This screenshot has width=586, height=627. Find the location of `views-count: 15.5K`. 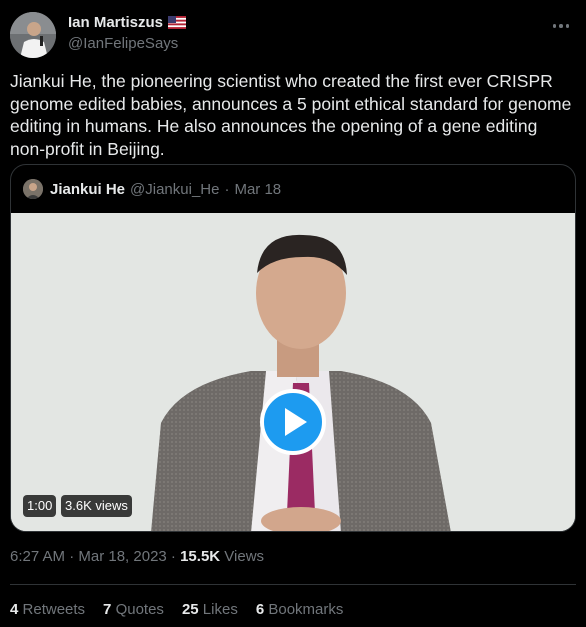

views-count: 15.5K is located at coordinates (200, 556).